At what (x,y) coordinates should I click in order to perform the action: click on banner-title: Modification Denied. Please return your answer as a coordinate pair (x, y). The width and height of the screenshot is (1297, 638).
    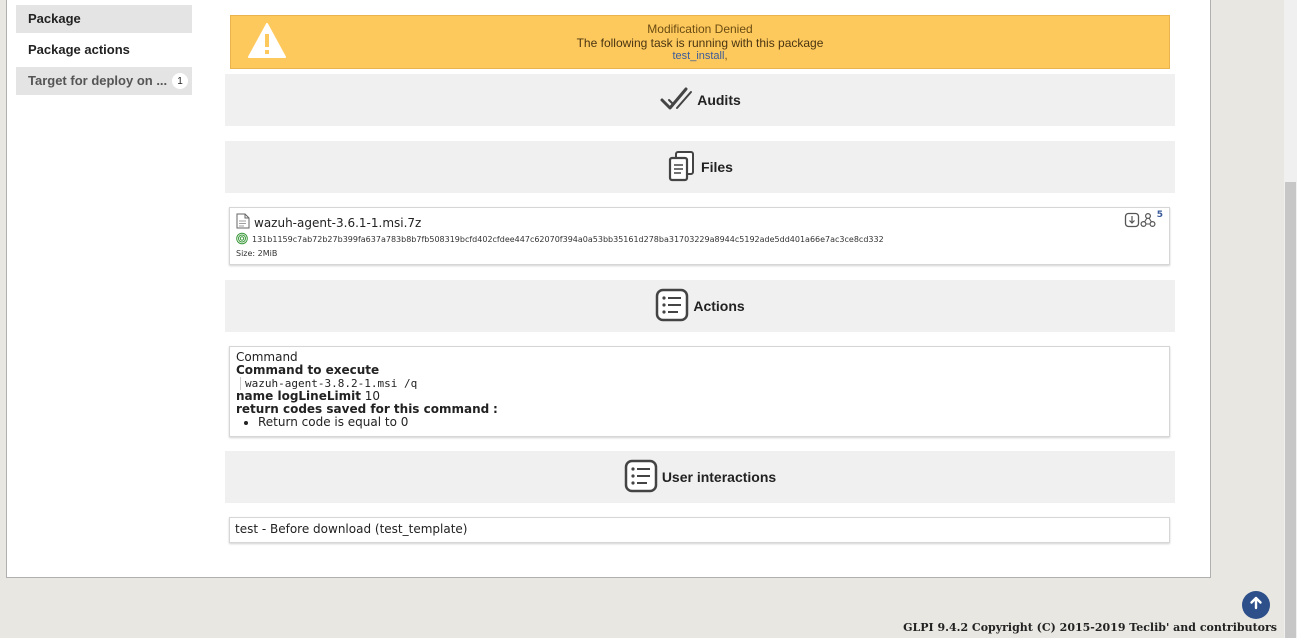
    Looking at the image, I should click on (700, 29).